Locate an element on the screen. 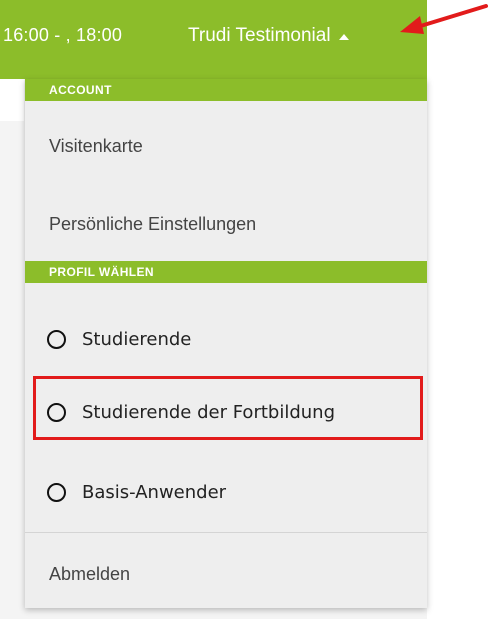 This screenshot has height=619, width=490. profile-option-basis-anwender: Basis-Anwender is located at coordinates (226, 492).